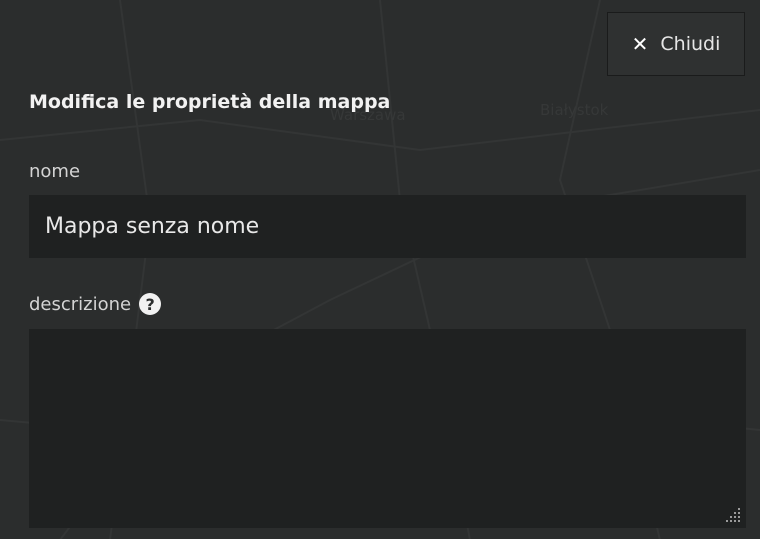  Describe the element at coordinates (387, 226) in the screenshot. I see `name-field` at that location.